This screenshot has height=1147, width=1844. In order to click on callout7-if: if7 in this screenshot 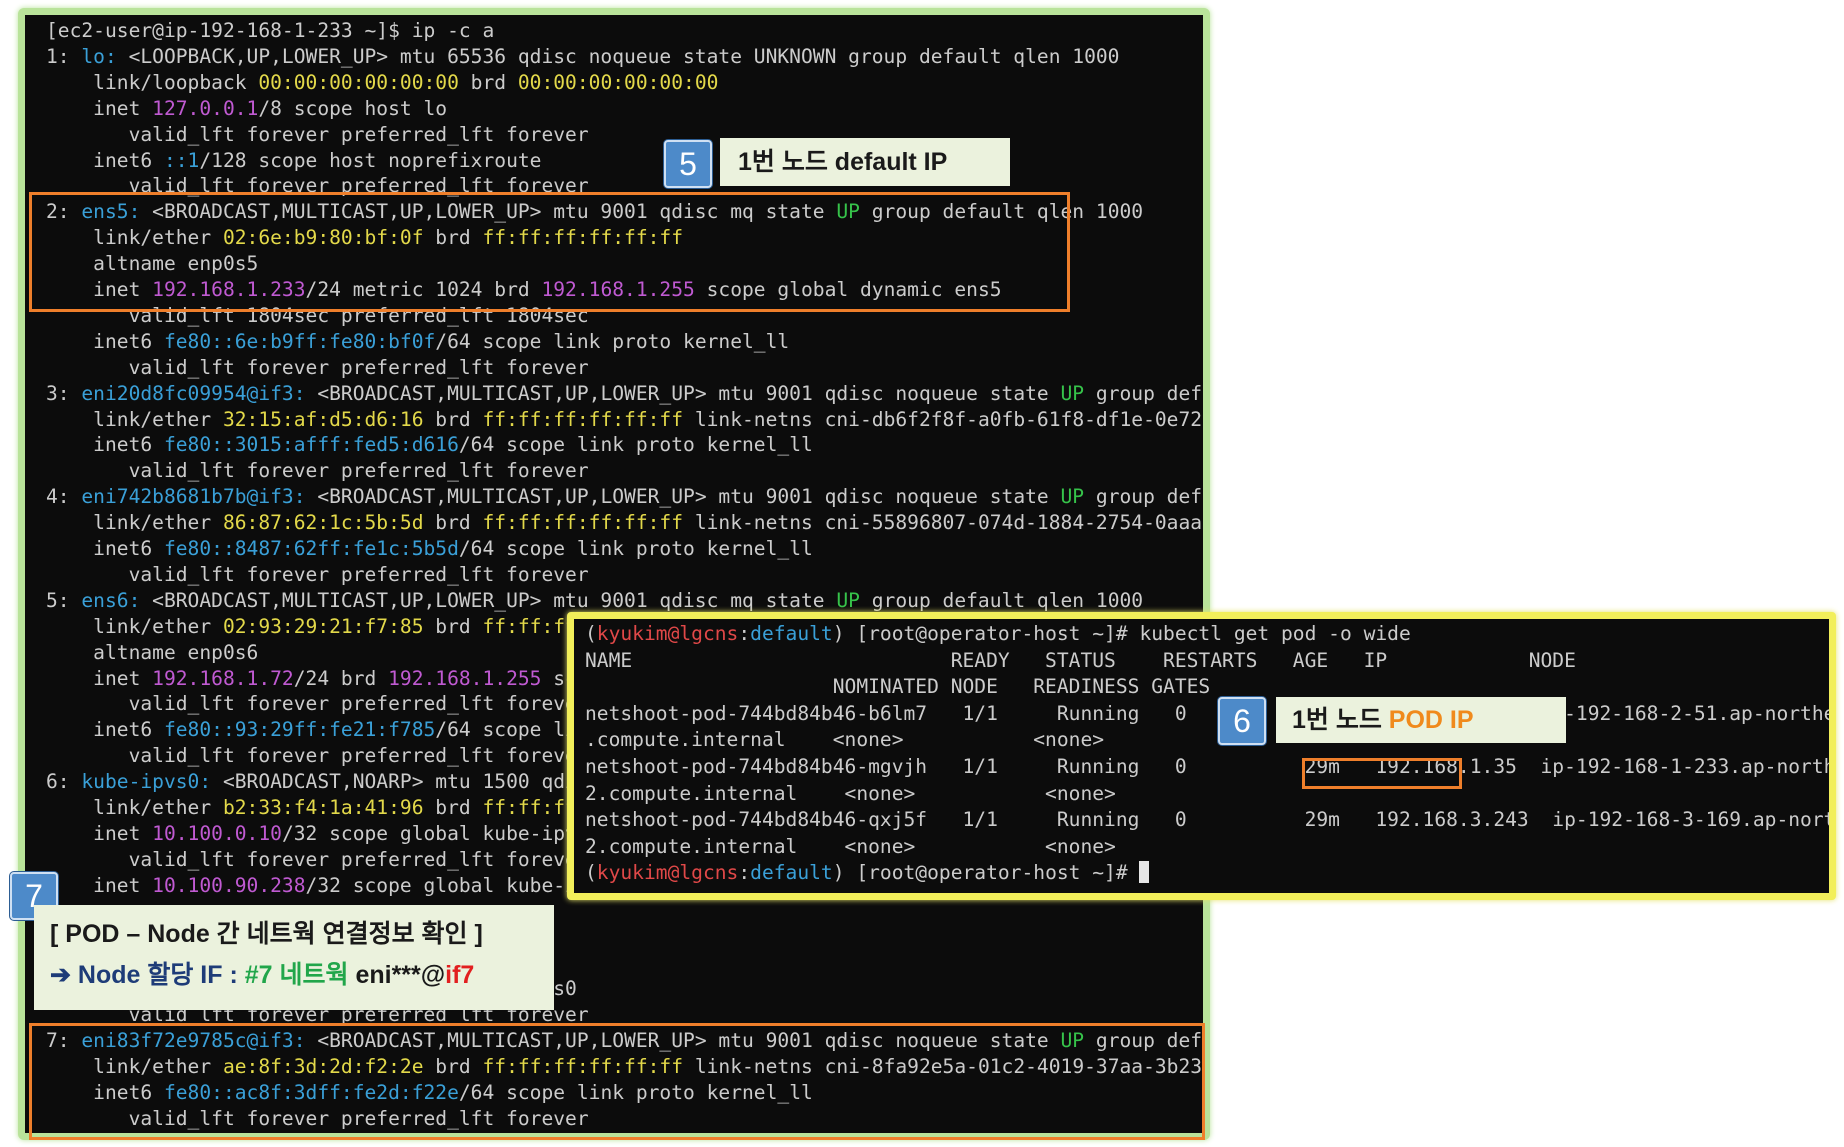, I will do `click(460, 975)`.